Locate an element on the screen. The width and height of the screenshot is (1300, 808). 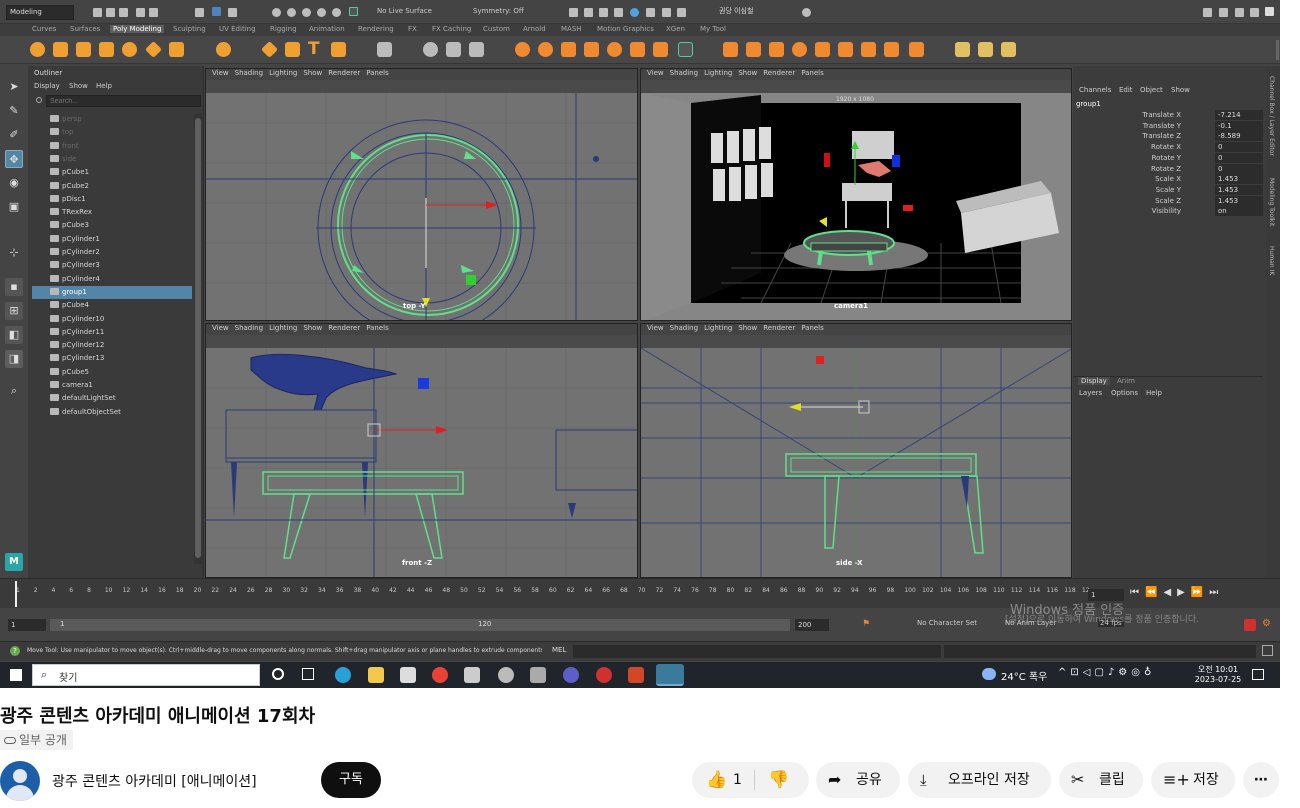
outliner-layout-icon: ◨ is located at coordinates (14, 359).